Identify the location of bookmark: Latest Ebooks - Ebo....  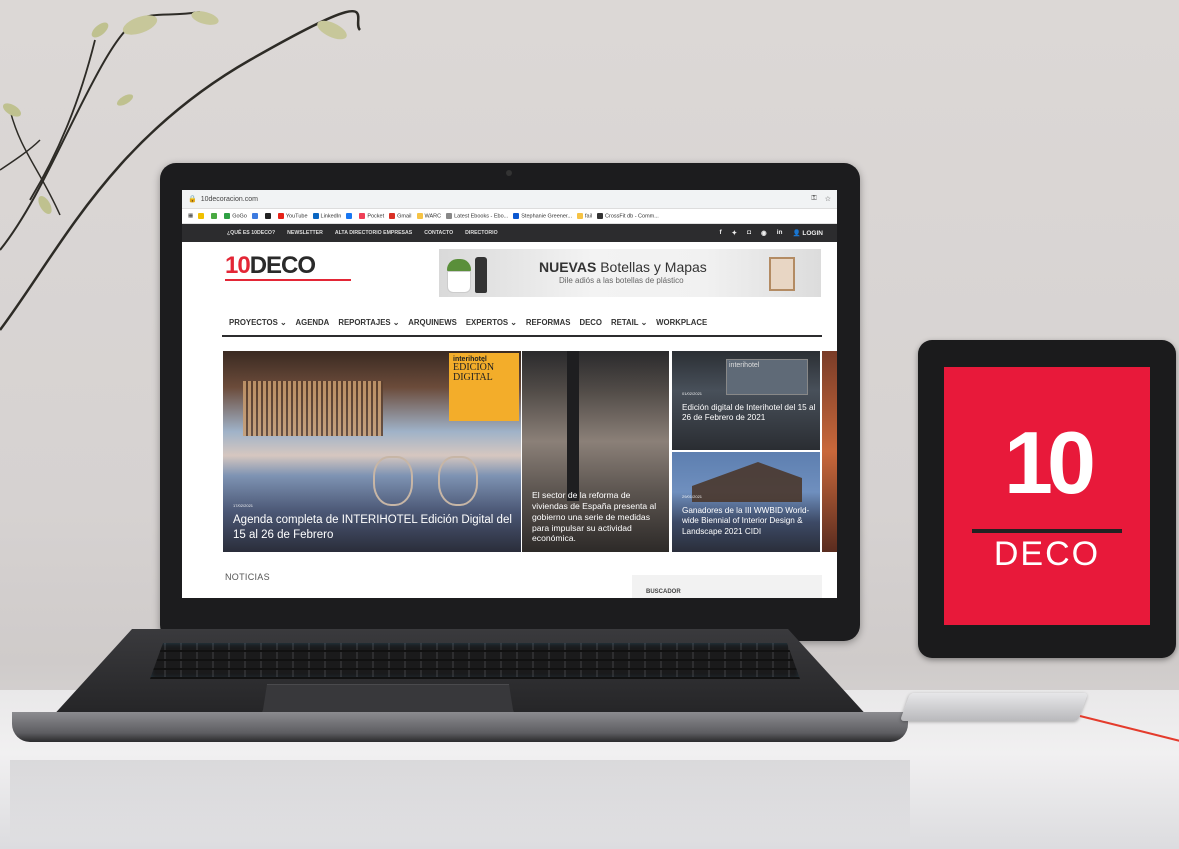
(477, 215).